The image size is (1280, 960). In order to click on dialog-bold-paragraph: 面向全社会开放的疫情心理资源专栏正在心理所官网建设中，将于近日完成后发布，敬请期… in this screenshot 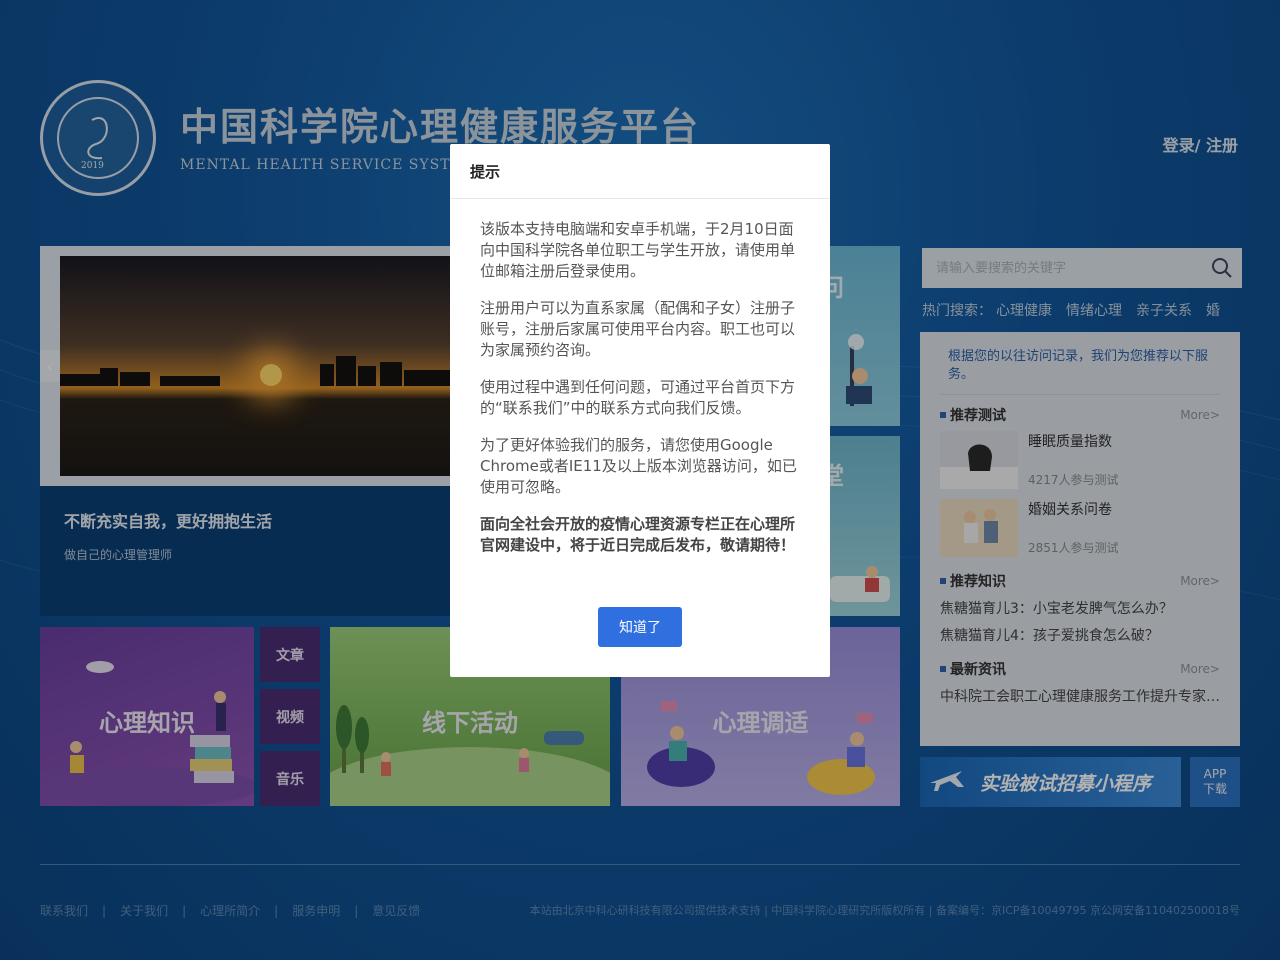, I will do `click(638, 534)`.